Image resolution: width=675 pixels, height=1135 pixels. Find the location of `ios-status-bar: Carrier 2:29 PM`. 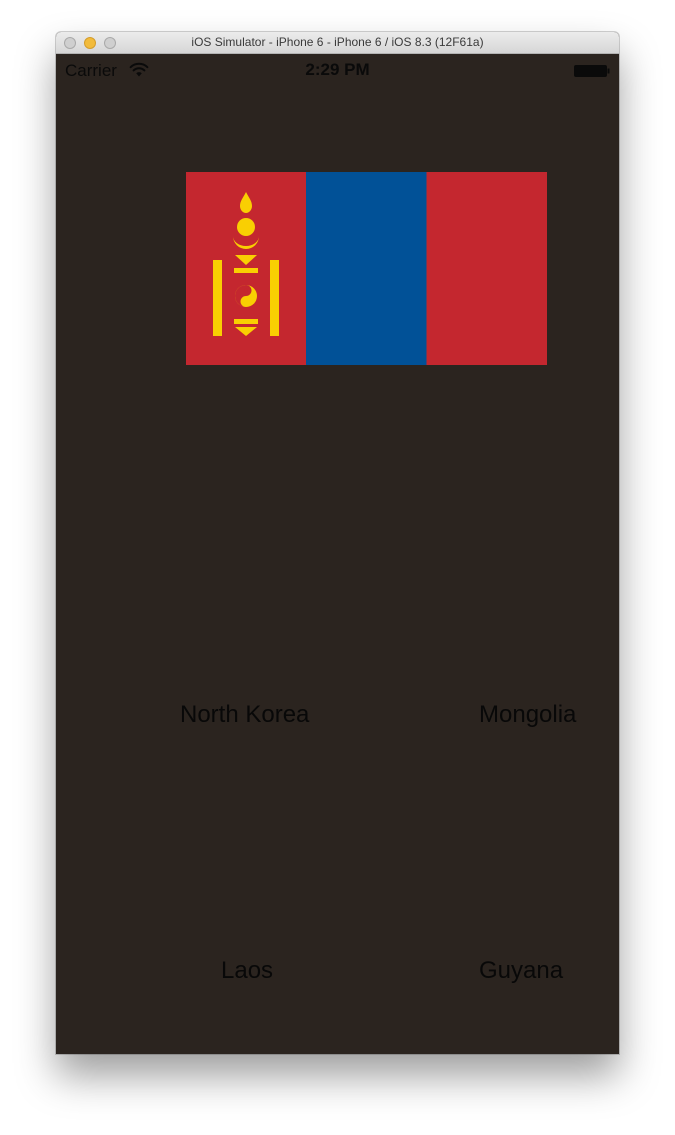

ios-status-bar: Carrier 2:29 PM is located at coordinates (337, 69).